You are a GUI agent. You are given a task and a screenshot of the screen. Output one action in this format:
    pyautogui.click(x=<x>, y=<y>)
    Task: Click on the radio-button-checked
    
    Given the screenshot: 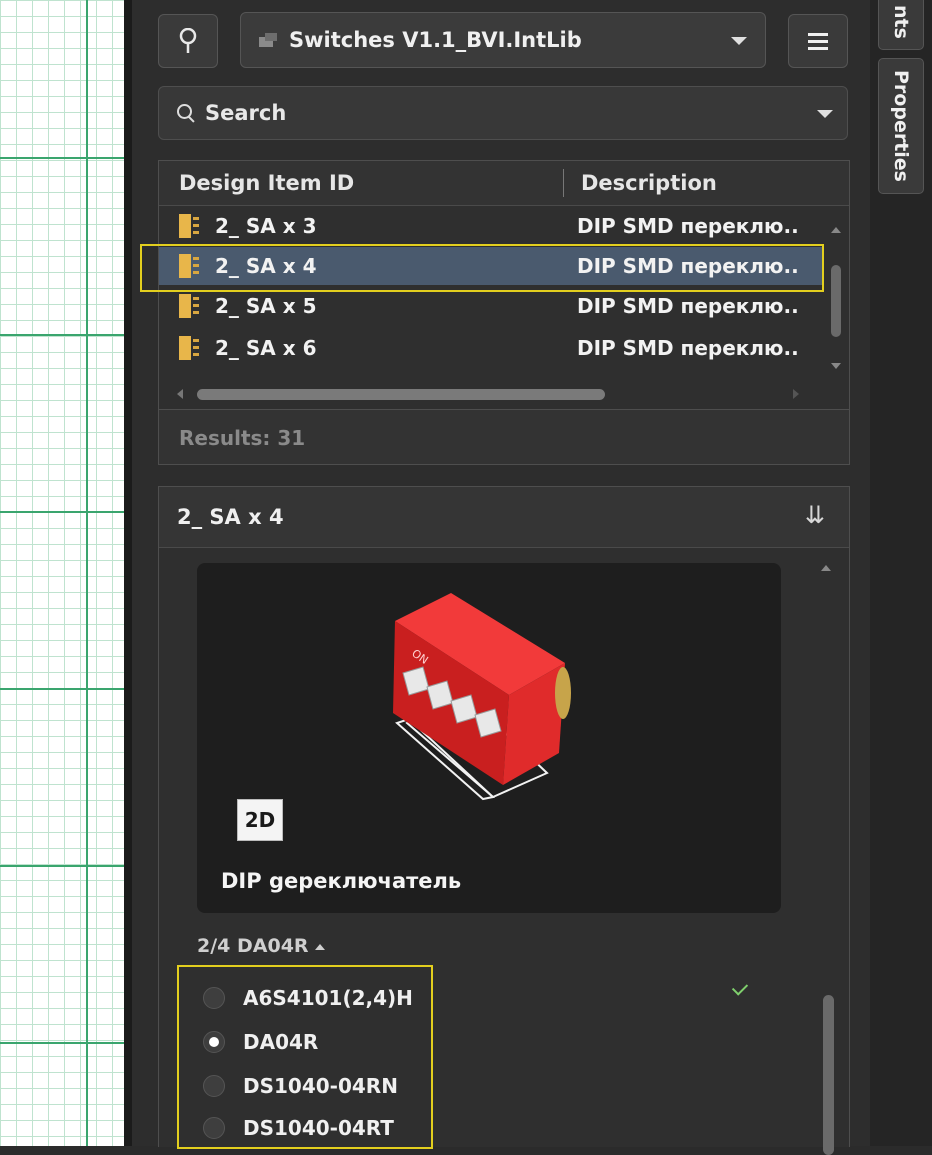 What is the action you would take?
    pyautogui.click(x=214, y=1042)
    